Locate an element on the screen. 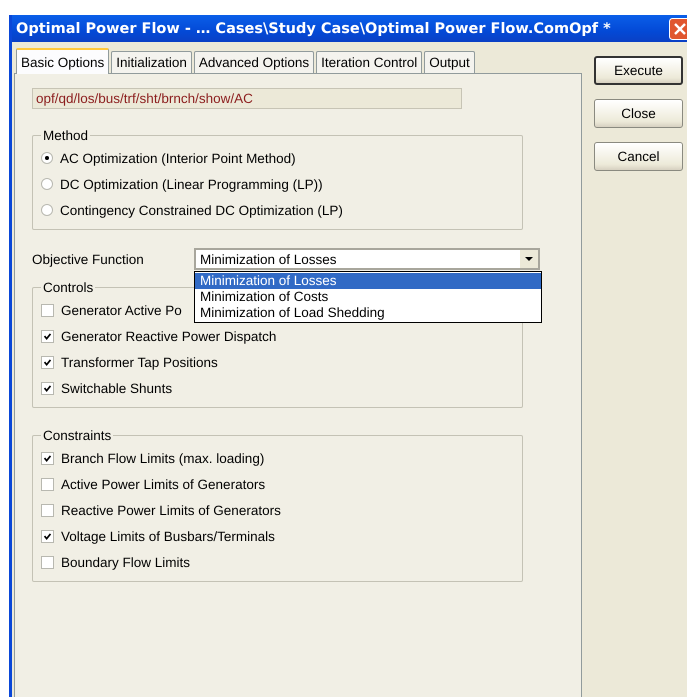 This screenshot has height=697, width=687. tab: Initialization is located at coordinates (151, 62).